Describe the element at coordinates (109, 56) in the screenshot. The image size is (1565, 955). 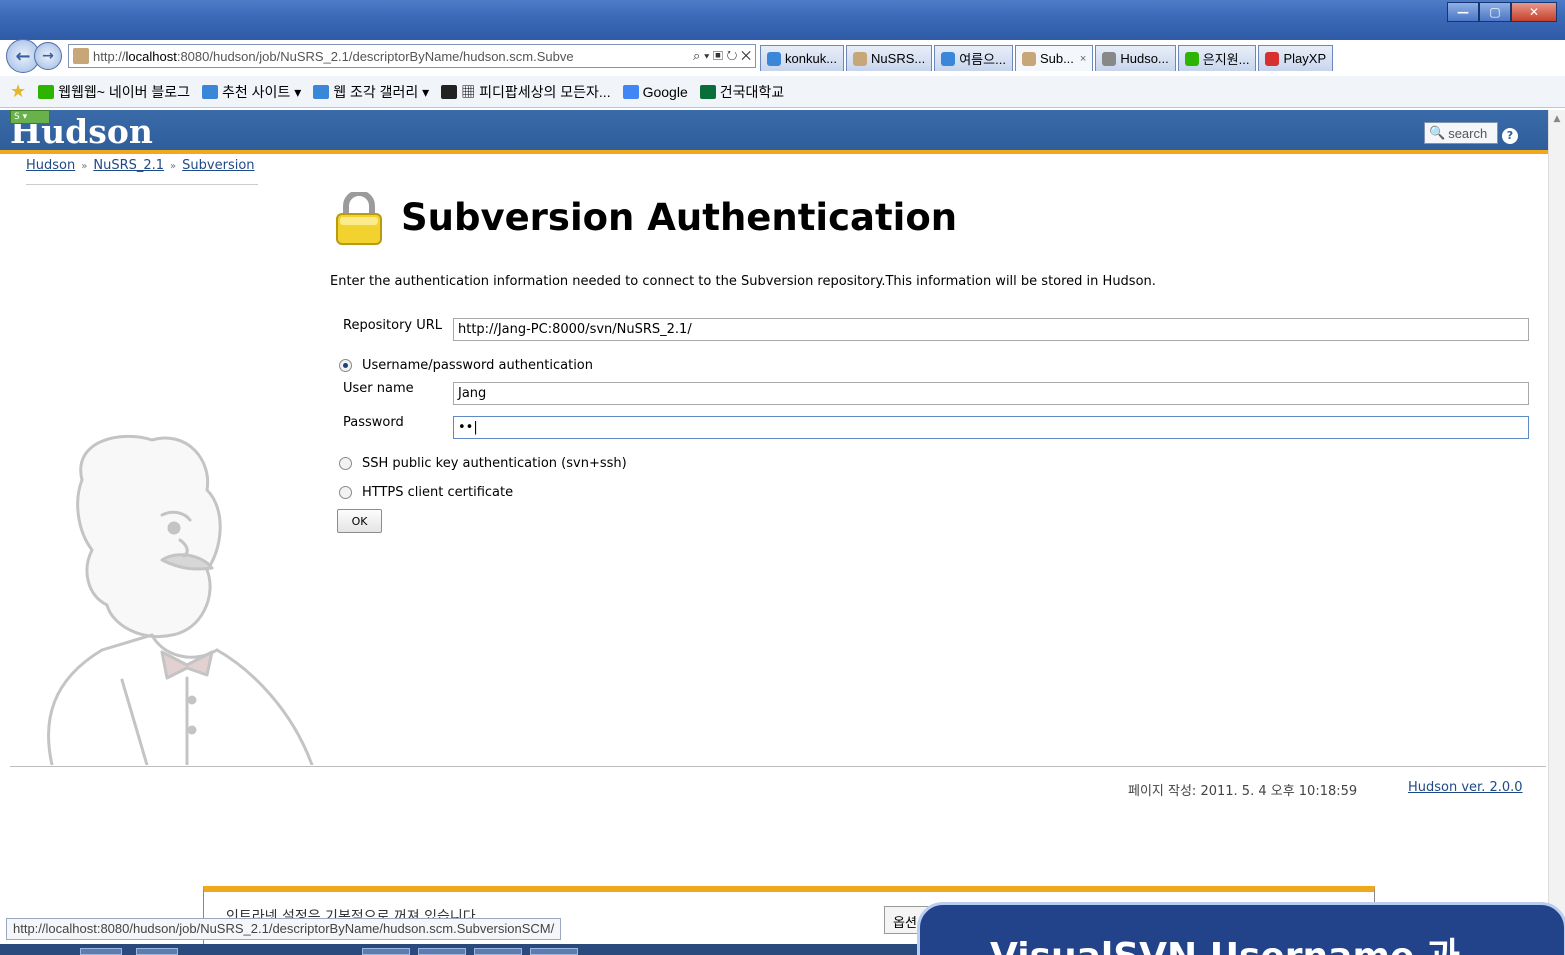
I see `address-prefix: http://` at that location.